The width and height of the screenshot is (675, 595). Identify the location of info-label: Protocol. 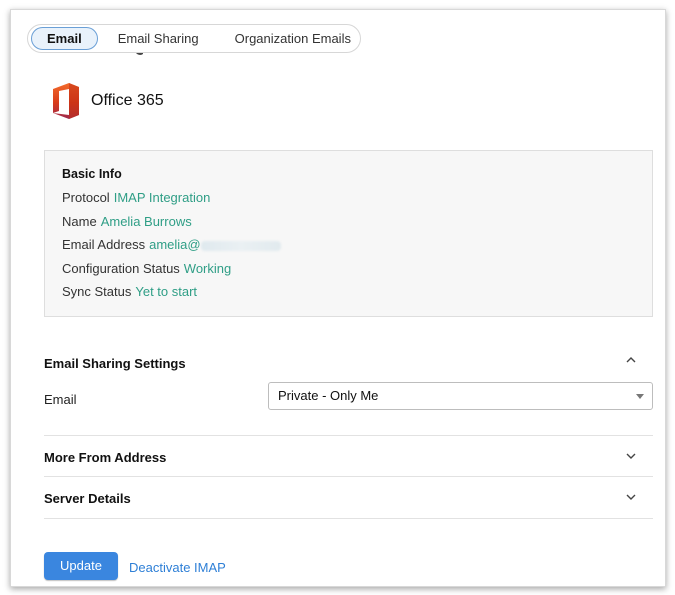
(86, 197).